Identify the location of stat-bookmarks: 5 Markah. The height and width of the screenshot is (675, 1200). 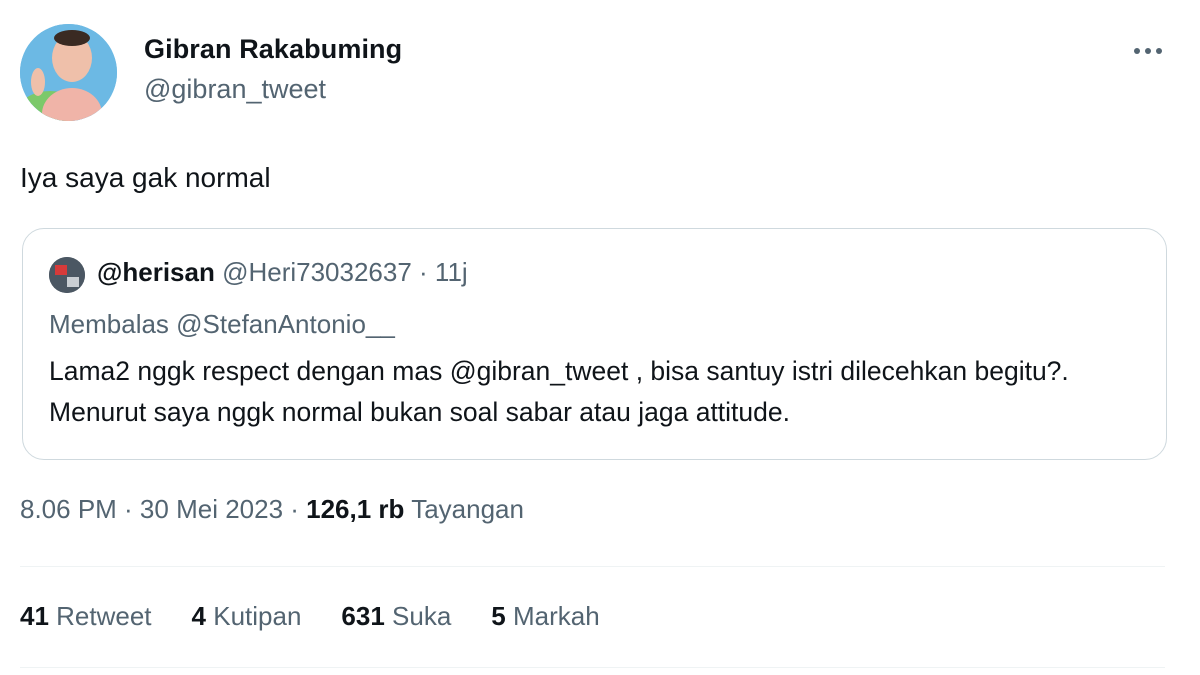
(545, 616).